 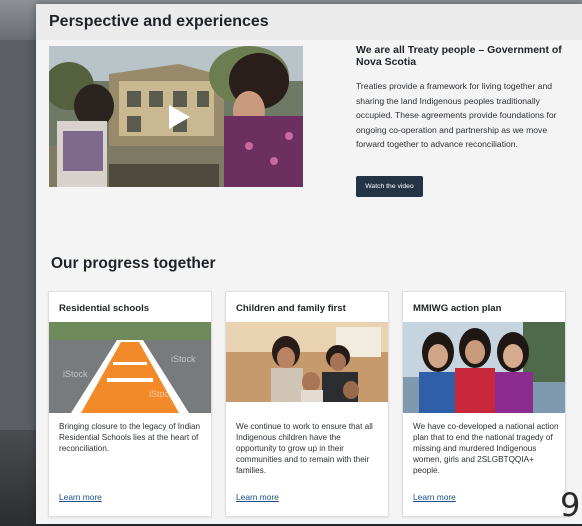 I want to click on progress-section-title: Our progress together, so click(x=133, y=263).